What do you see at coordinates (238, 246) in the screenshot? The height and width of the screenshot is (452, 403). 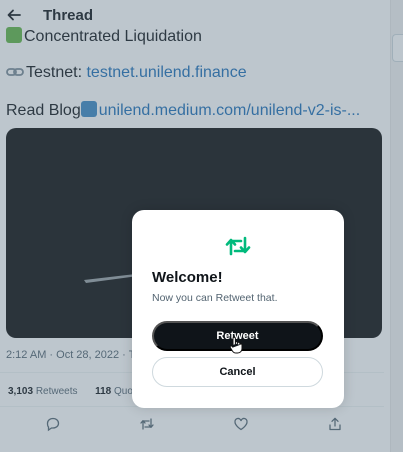 I see `retweet-icon` at bounding box center [238, 246].